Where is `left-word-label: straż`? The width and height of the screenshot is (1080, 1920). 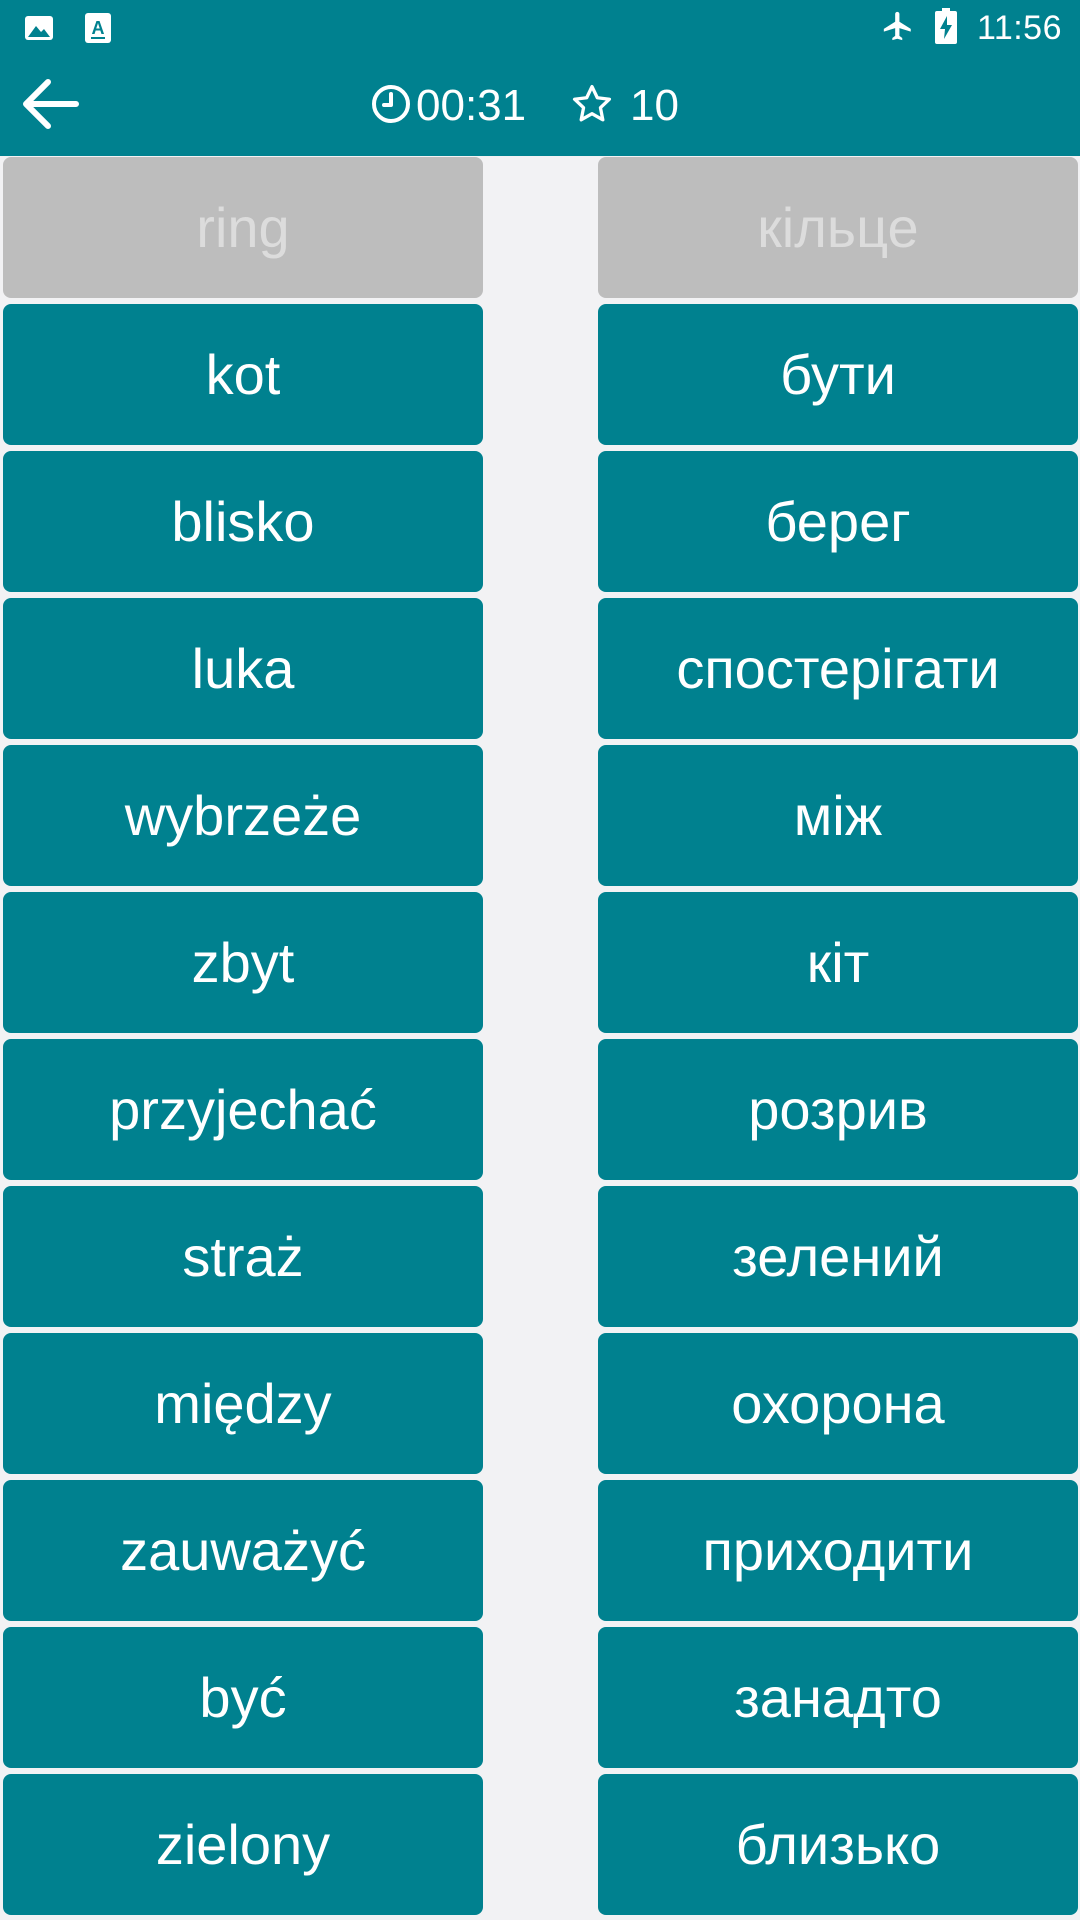
left-word-label: straż is located at coordinates (243, 1256).